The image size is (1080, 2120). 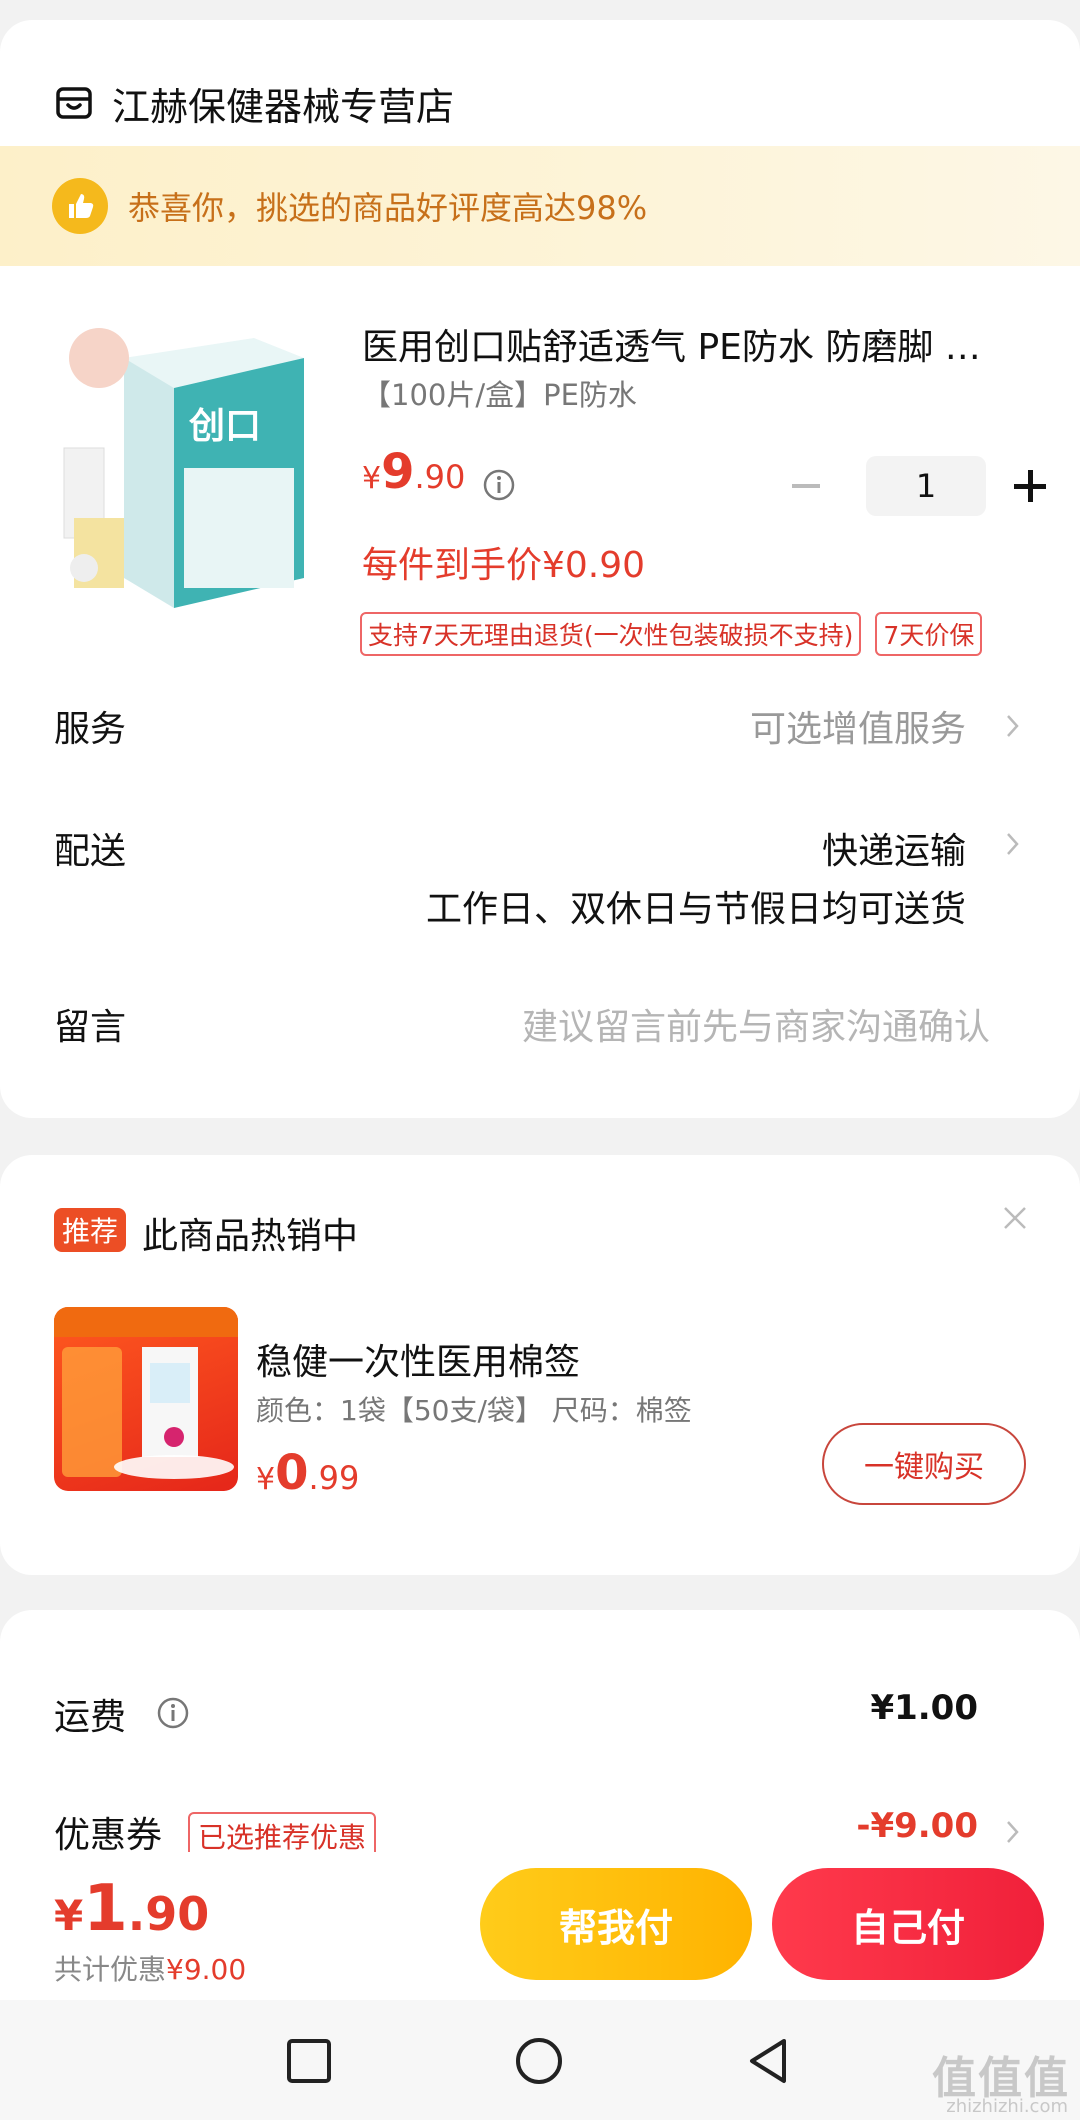 I want to click on recommend-product-name: 稳健一次性医用棉签, so click(x=418, y=1359).